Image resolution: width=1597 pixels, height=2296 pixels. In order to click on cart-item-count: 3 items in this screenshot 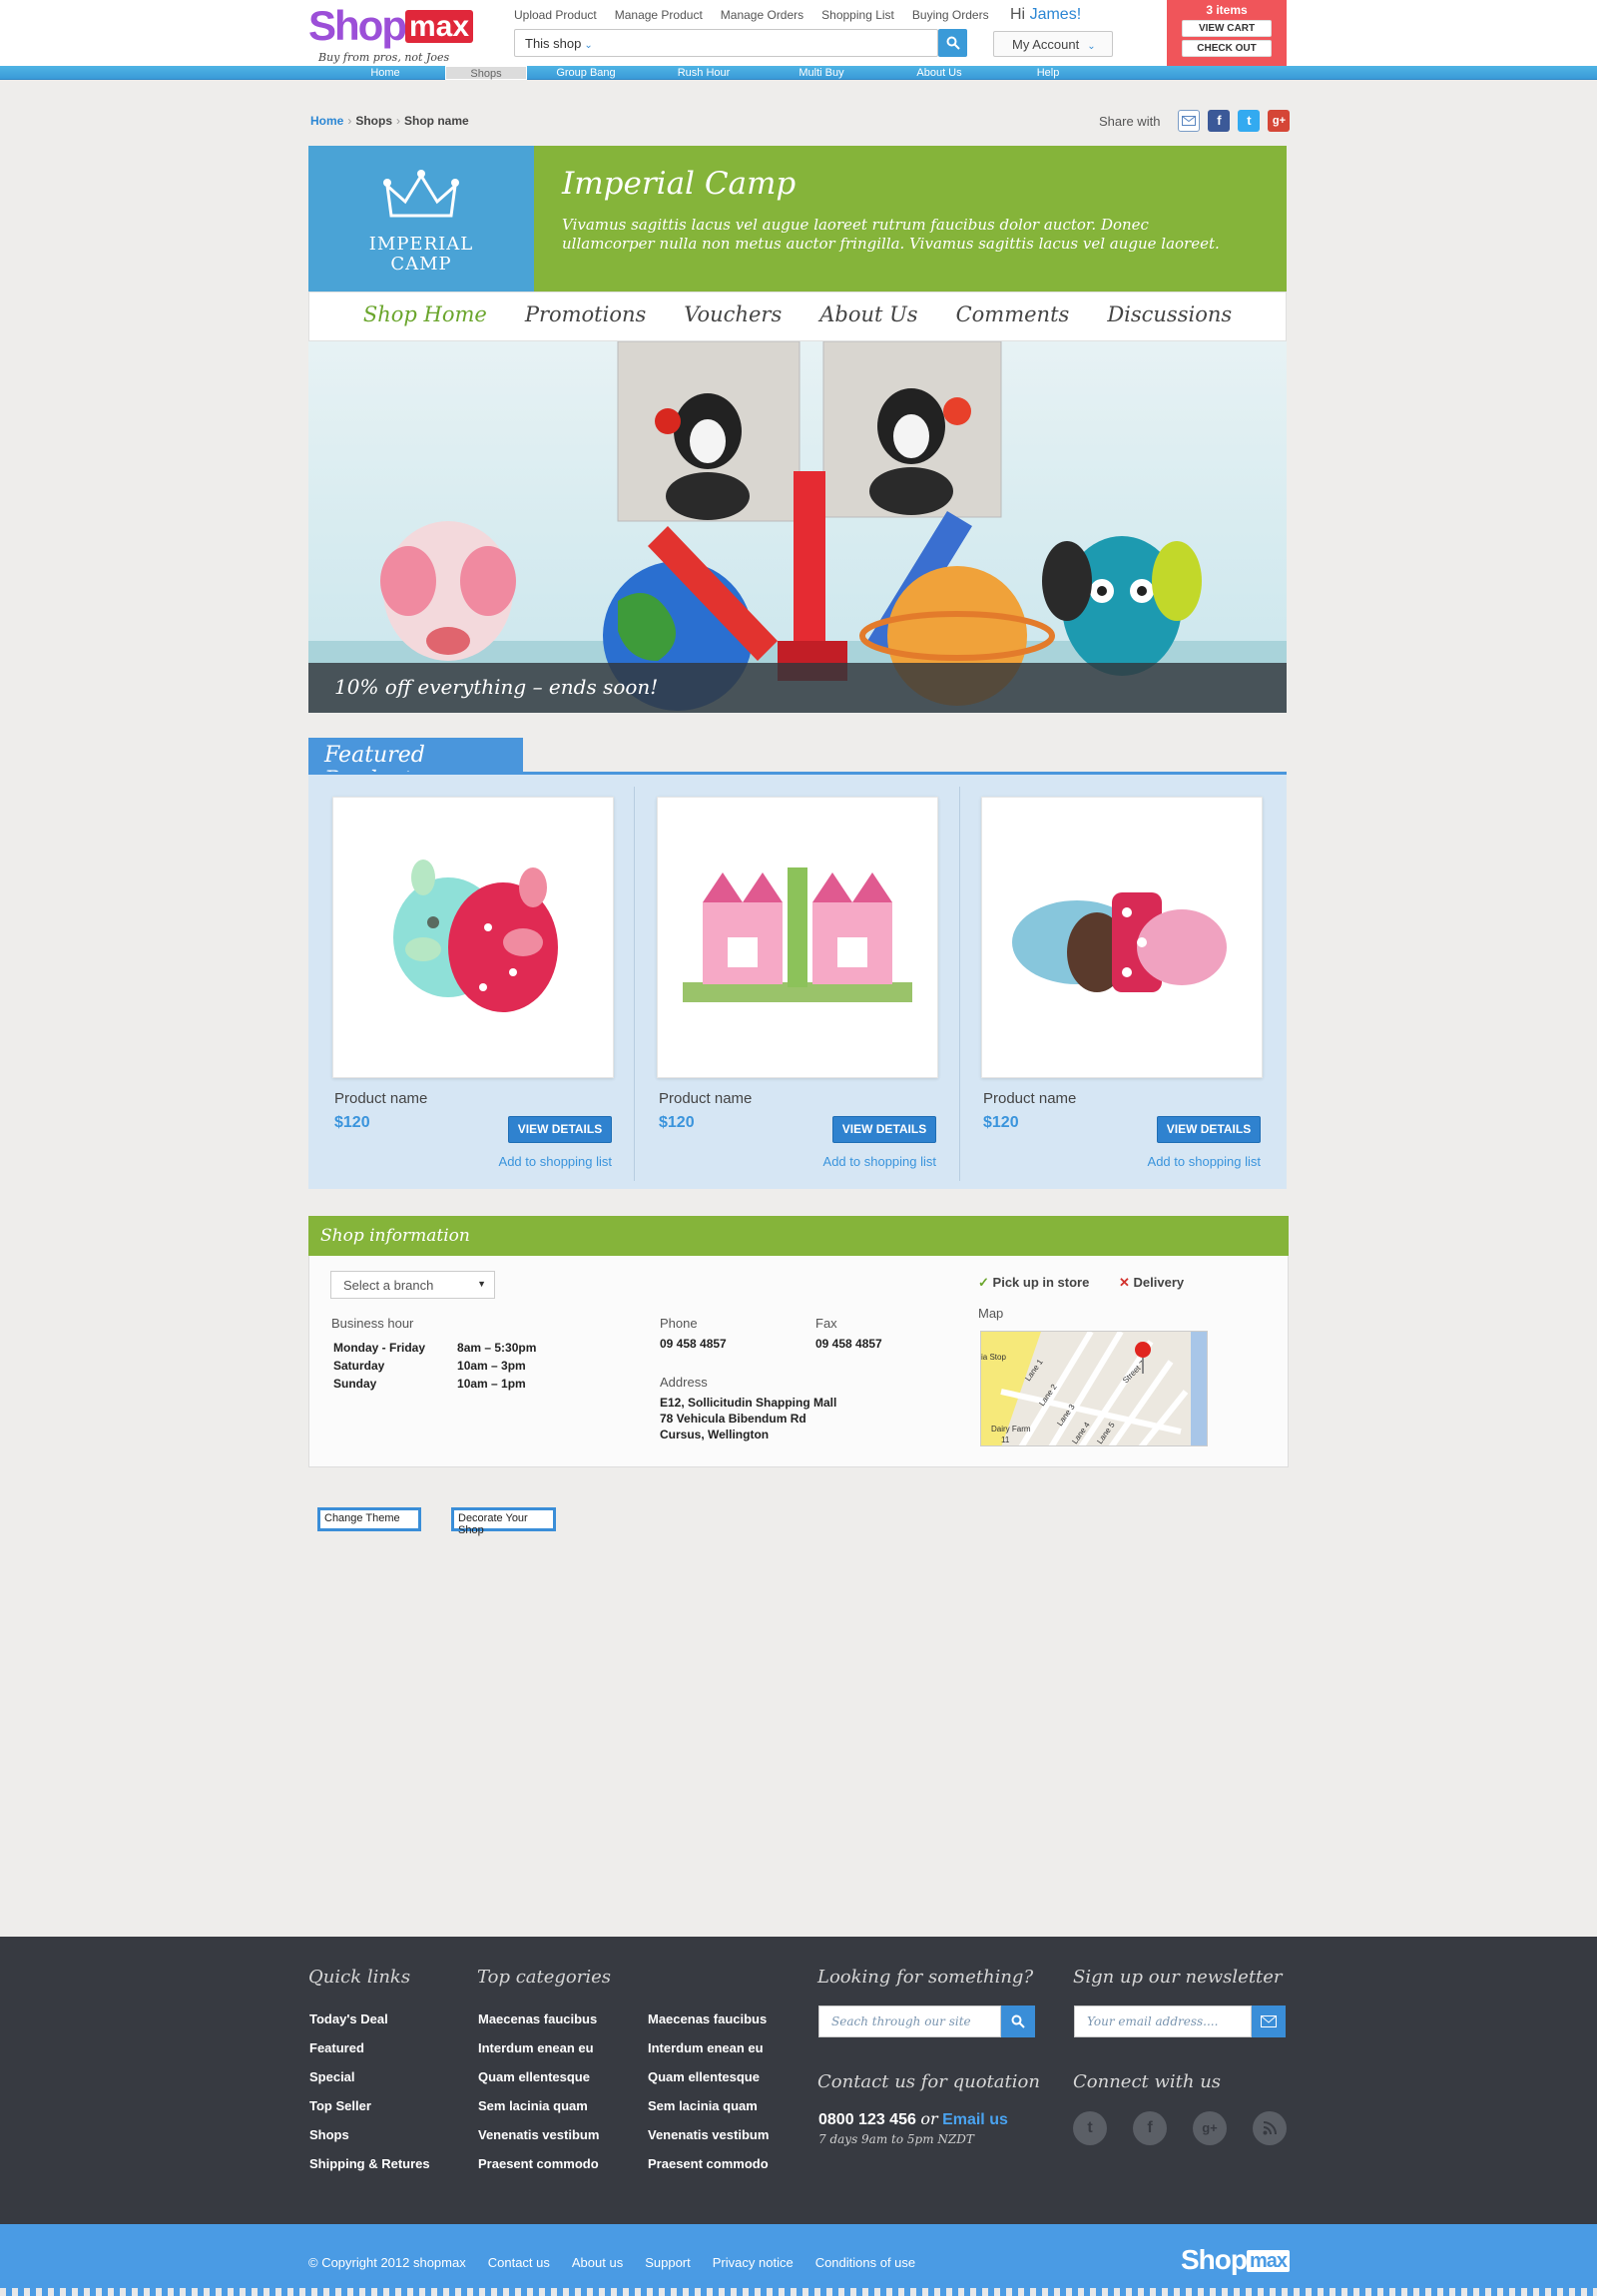, I will do `click(1227, 10)`.